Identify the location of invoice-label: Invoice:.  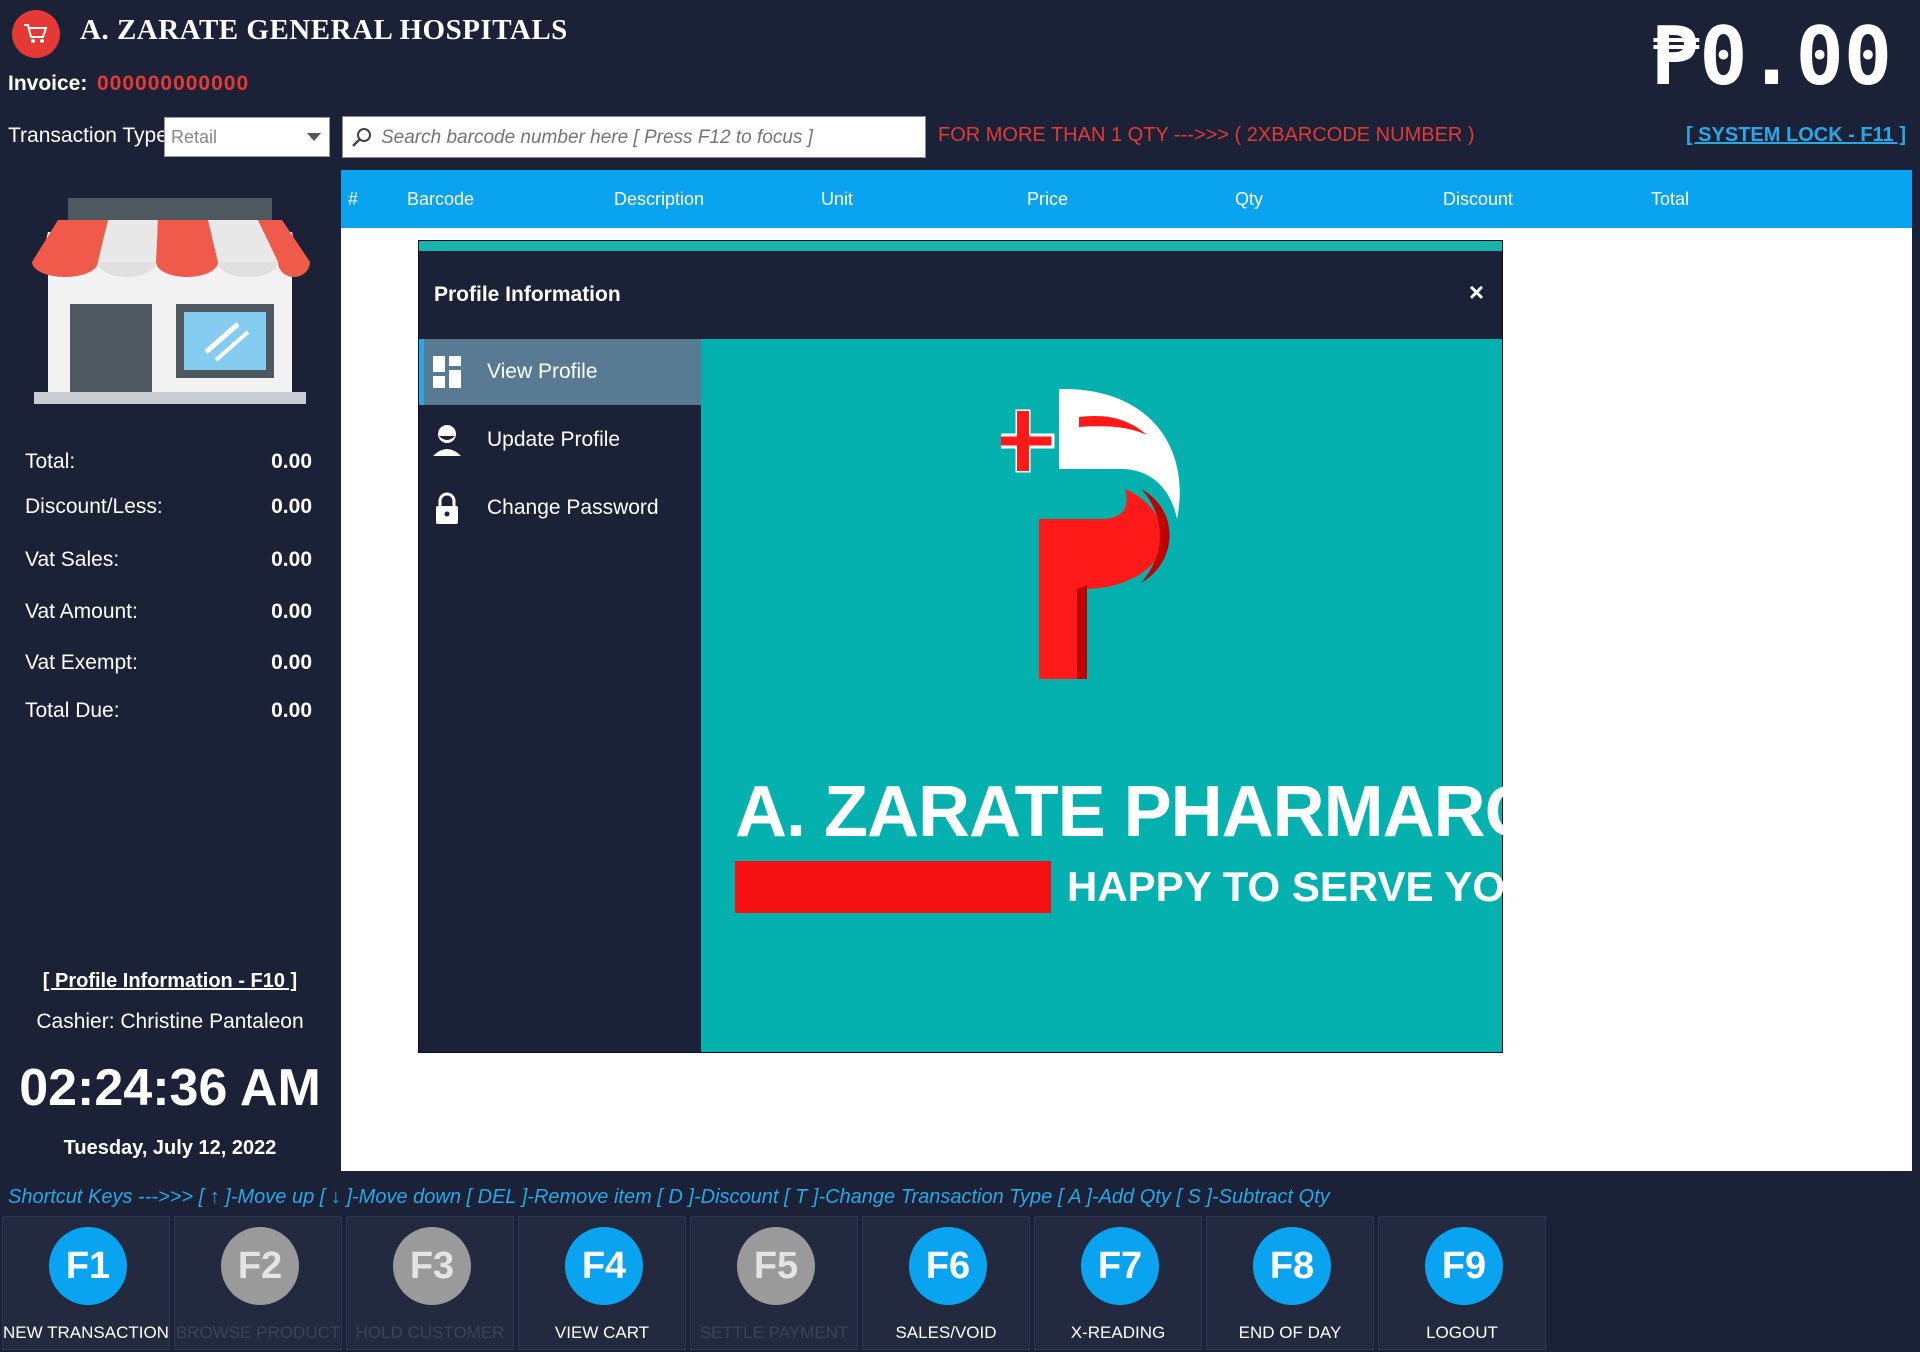
(48, 83).